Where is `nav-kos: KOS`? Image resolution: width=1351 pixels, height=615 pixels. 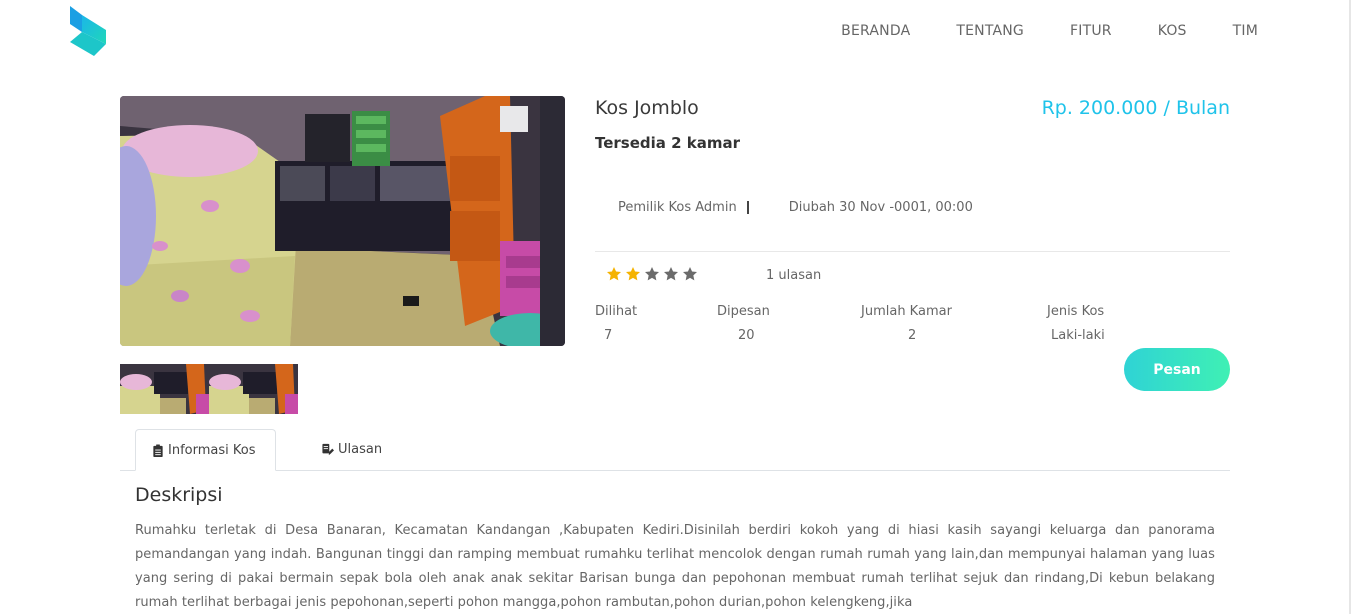 nav-kos: KOS is located at coordinates (1172, 31).